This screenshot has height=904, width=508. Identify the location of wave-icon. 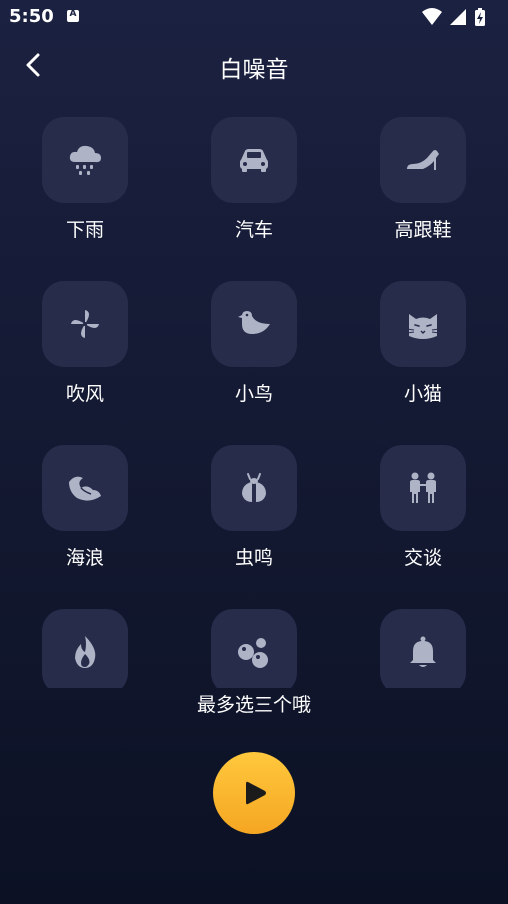
(85, 488).